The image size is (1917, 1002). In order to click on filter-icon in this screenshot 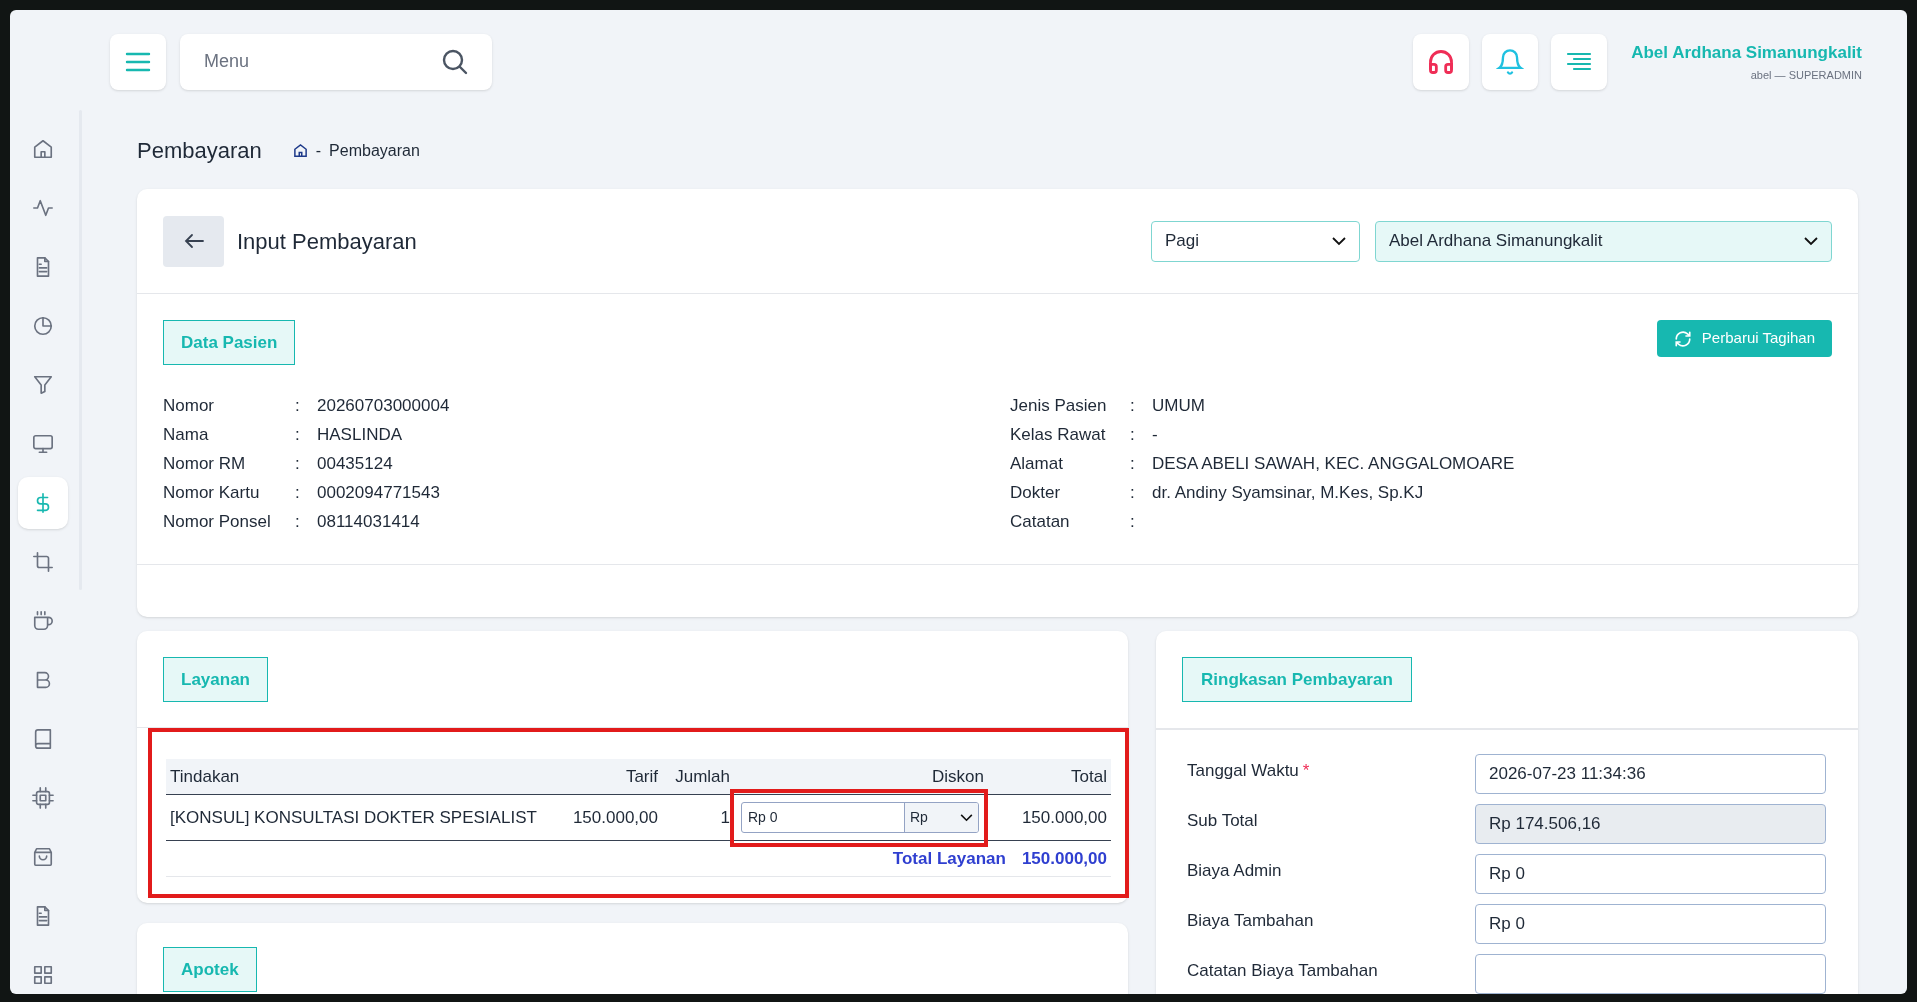, I will do `click(43, 385)`.